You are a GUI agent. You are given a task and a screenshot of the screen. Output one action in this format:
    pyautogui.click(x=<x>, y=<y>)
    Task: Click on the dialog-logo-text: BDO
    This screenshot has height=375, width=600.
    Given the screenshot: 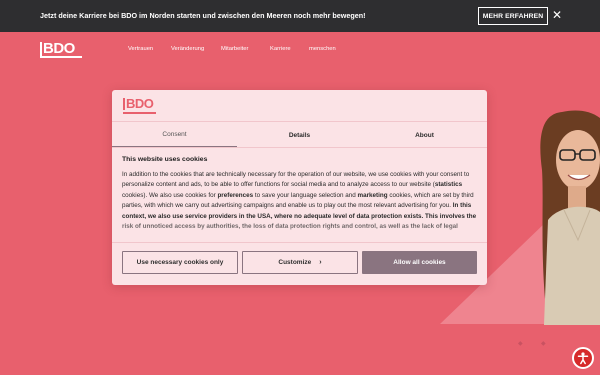 What is the action you would take?
    pyautogui.click(x=140, y=103)
    